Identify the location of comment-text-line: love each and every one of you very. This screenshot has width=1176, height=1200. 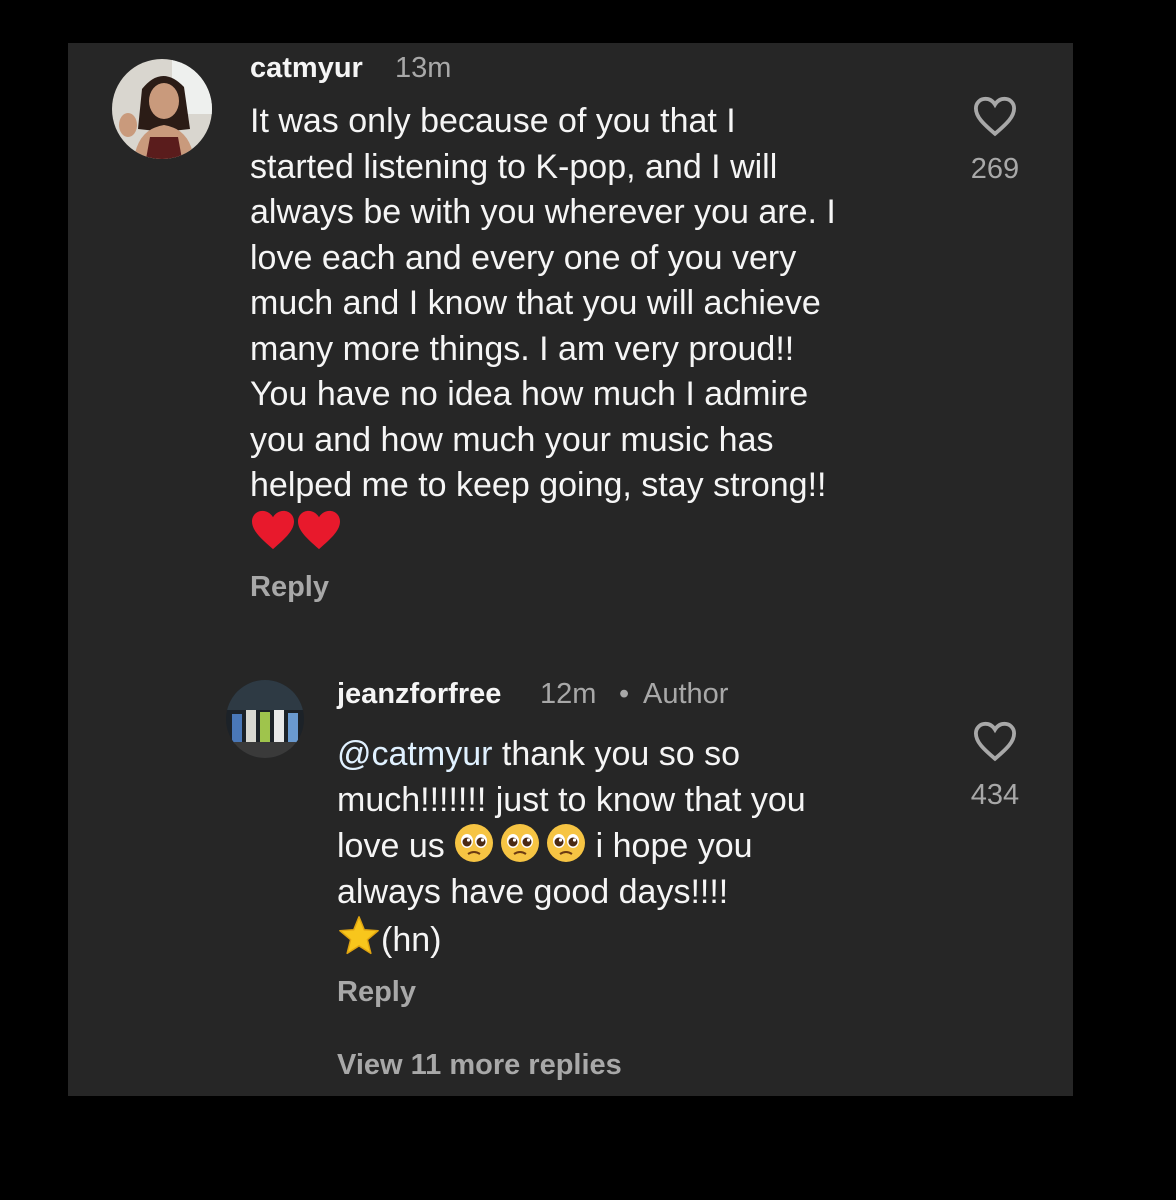
(523, 257).